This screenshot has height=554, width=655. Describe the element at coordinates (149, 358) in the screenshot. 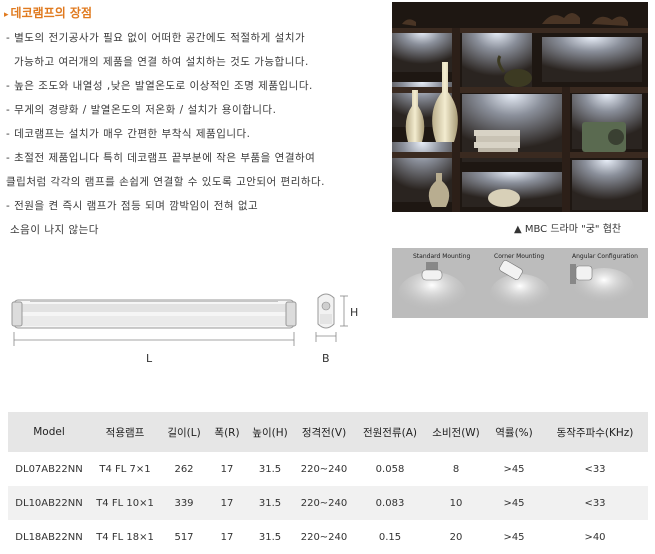

I see `length-label: L` at that location.